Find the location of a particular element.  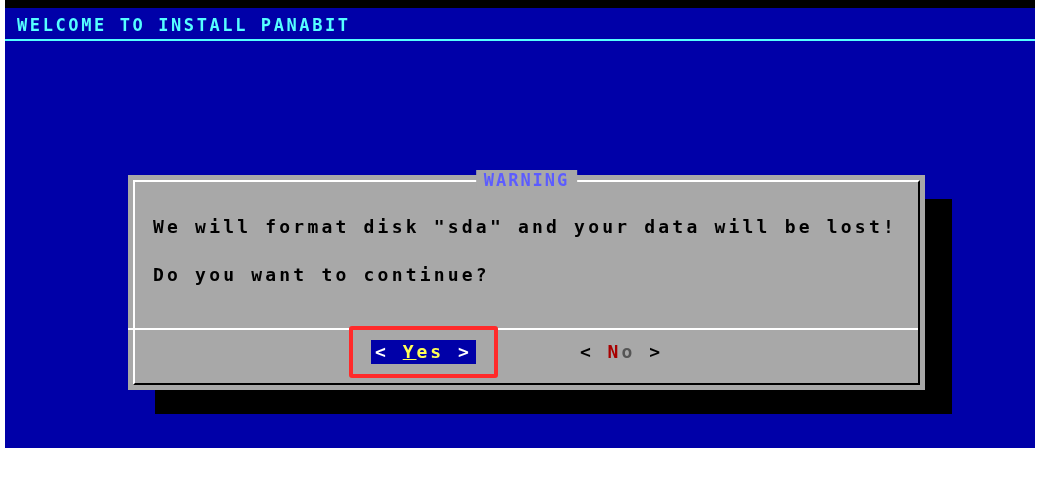

dialog-button: < Yes > is located at coordinates (423, 352).